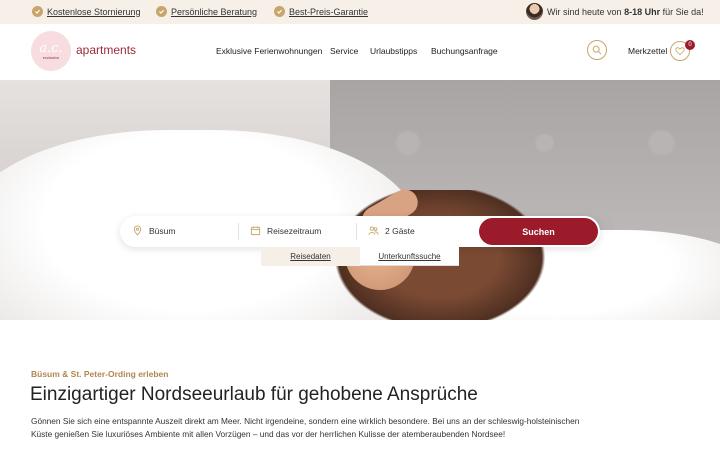 The height and width of the screenshot is (450, 720). I want to click on search-icon, so click(597, 50).